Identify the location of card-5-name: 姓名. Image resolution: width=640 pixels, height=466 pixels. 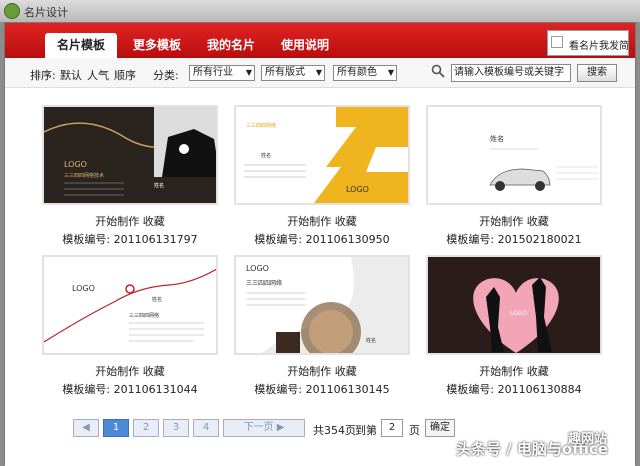
(371, 340).